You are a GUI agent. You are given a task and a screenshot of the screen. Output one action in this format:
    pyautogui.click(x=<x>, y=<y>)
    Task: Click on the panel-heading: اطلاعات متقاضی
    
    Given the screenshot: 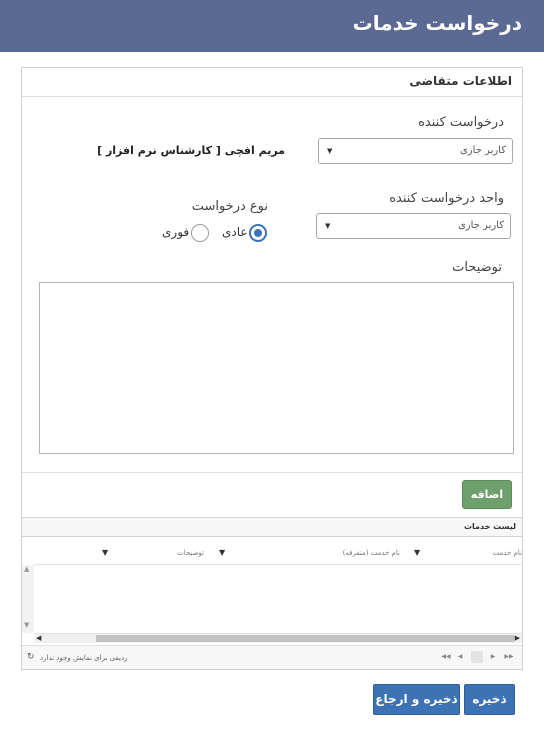 What is the action you would take?
    pyautogui.click(x=272, y=82)
    